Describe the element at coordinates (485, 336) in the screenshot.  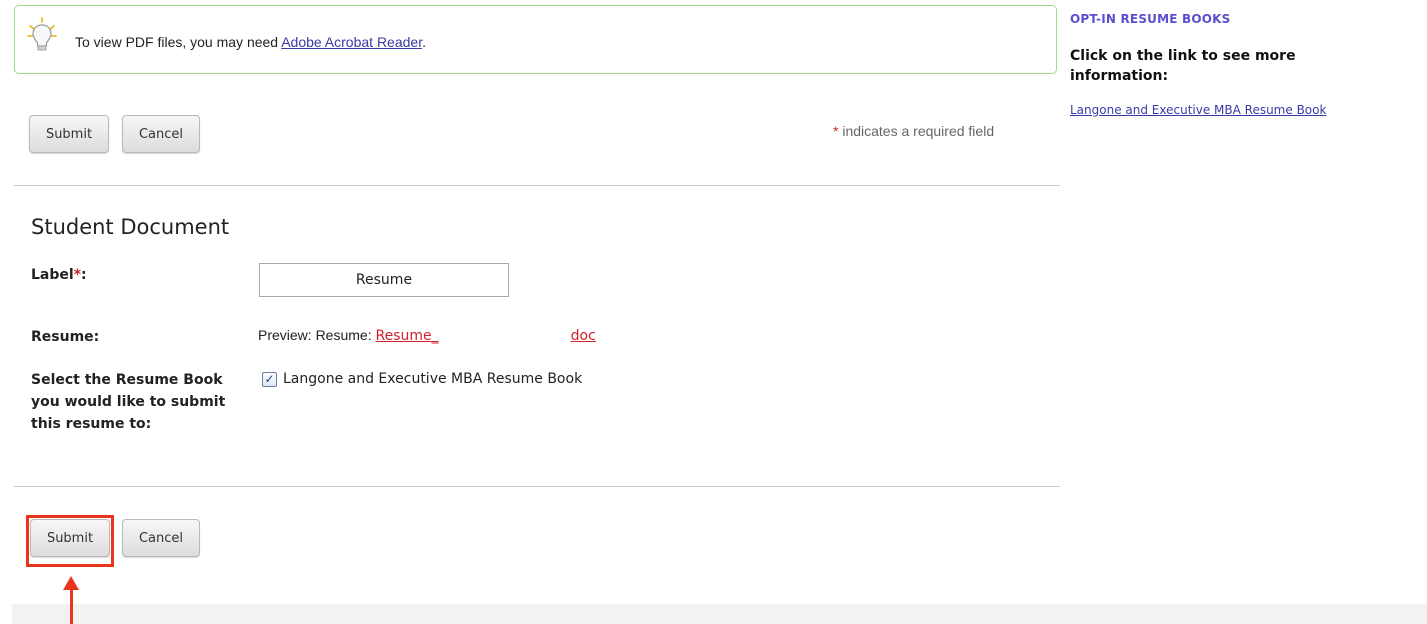
I see `resume-file-link: Resume_ doc` at that location.